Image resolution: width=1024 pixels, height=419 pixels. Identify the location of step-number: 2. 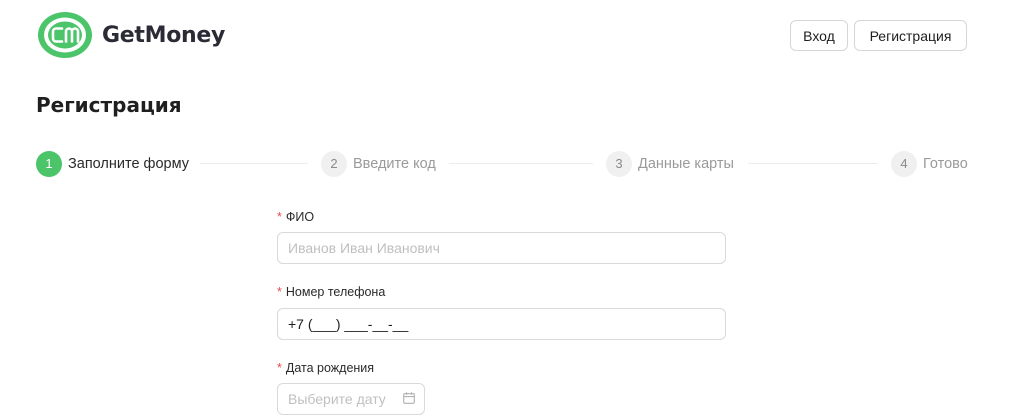
(334, 163).